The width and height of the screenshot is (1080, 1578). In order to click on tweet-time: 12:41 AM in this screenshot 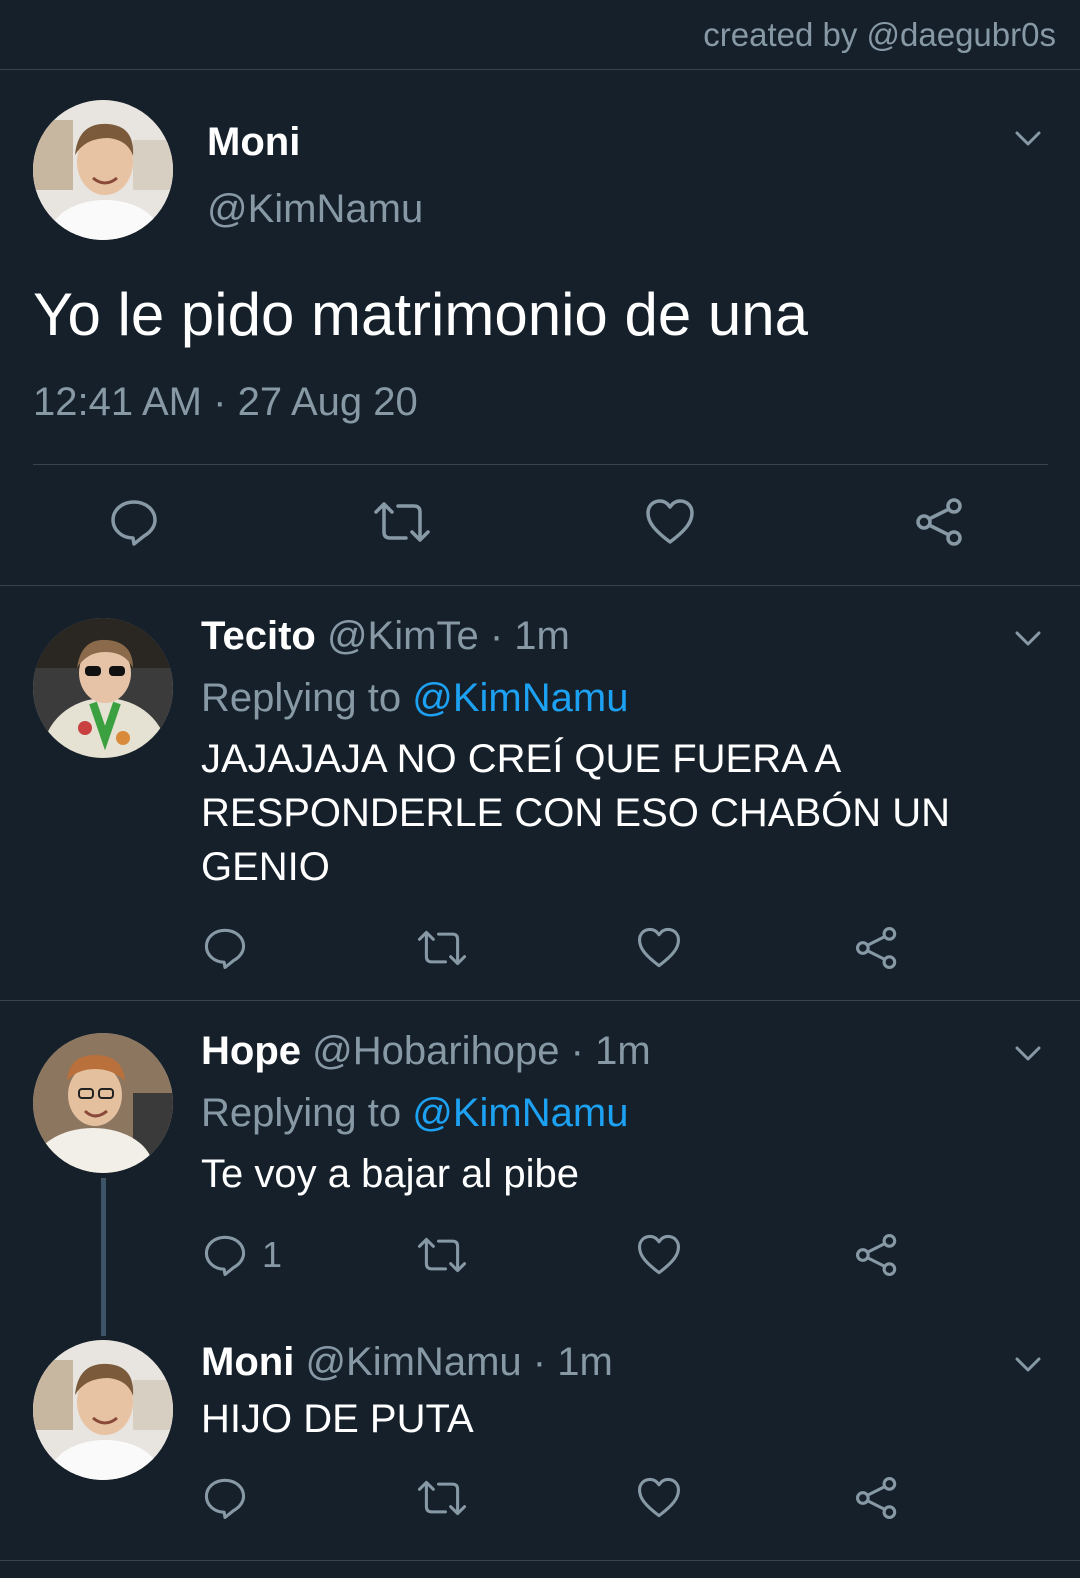, I will do `click(118, 402)`.